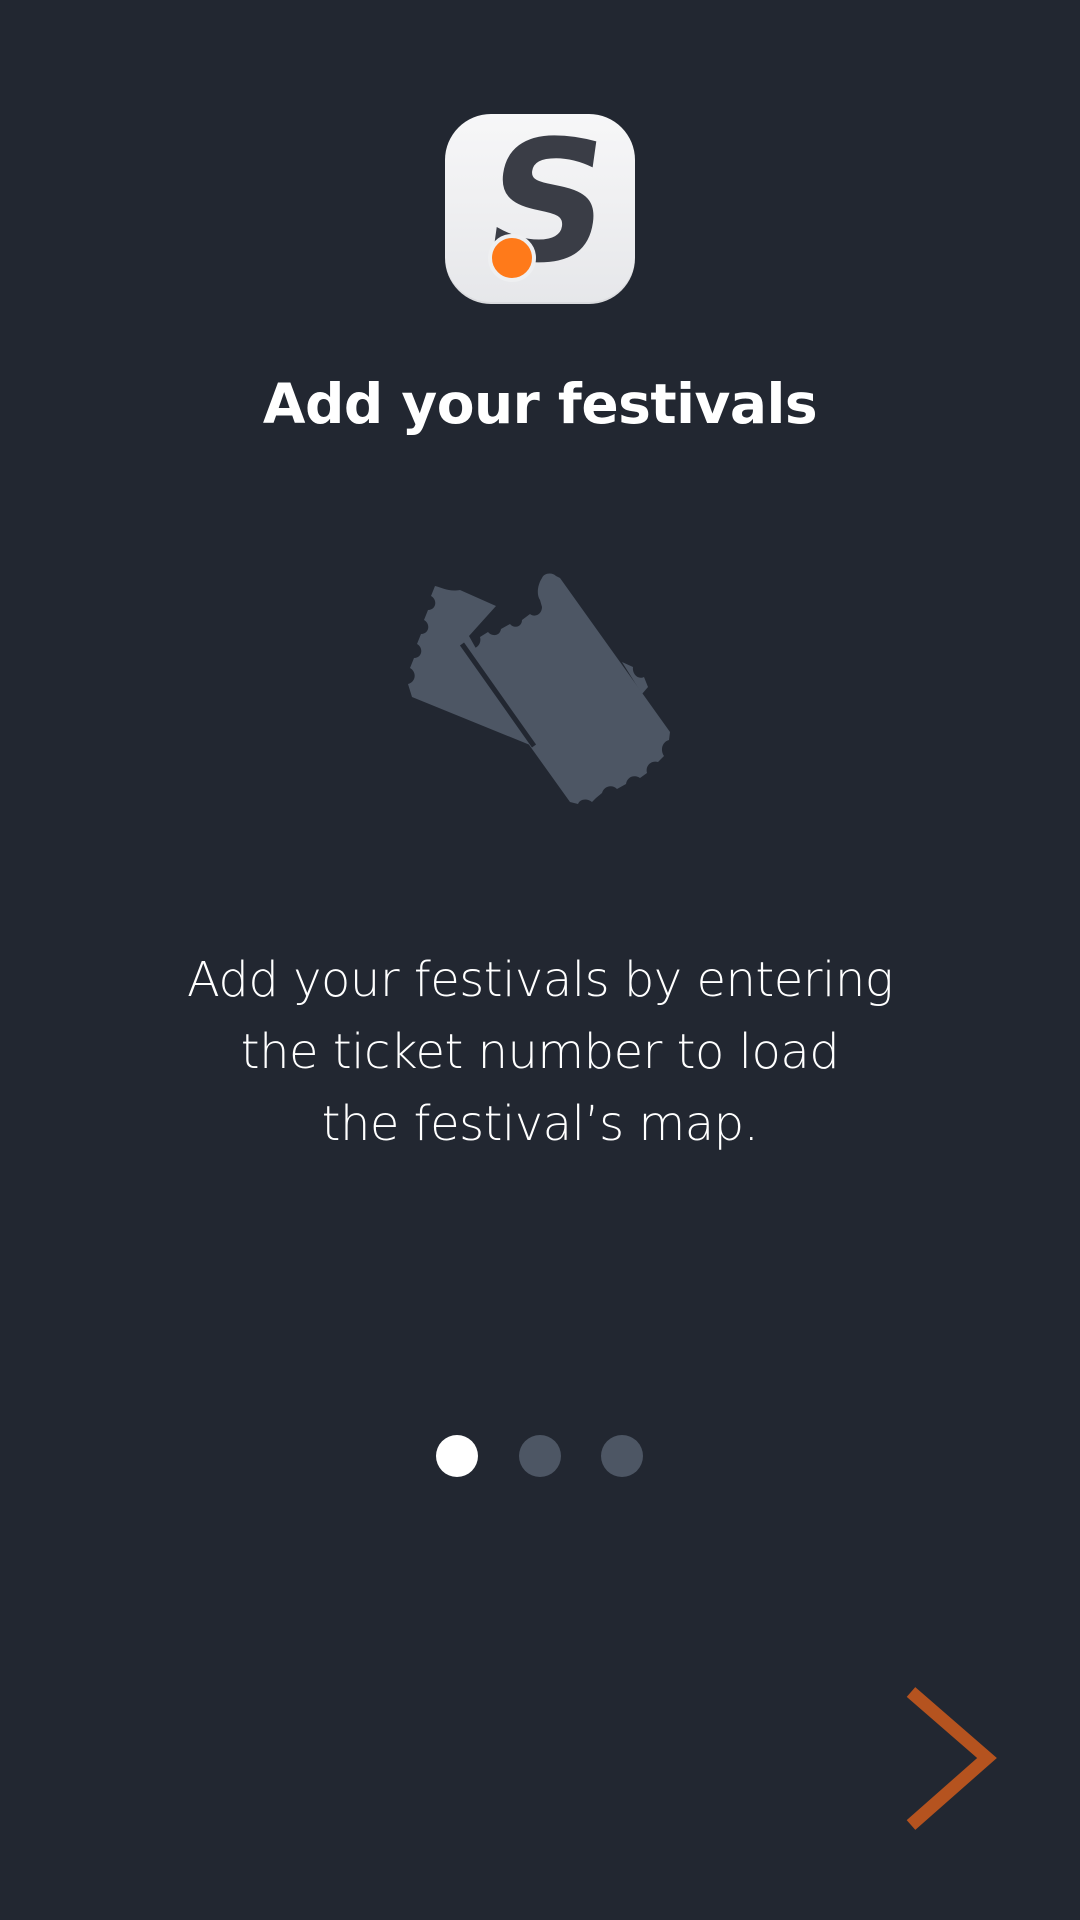  Describe the element at coordinates (540, 691) in the screenshot. I see `ticket-icon` at that location.